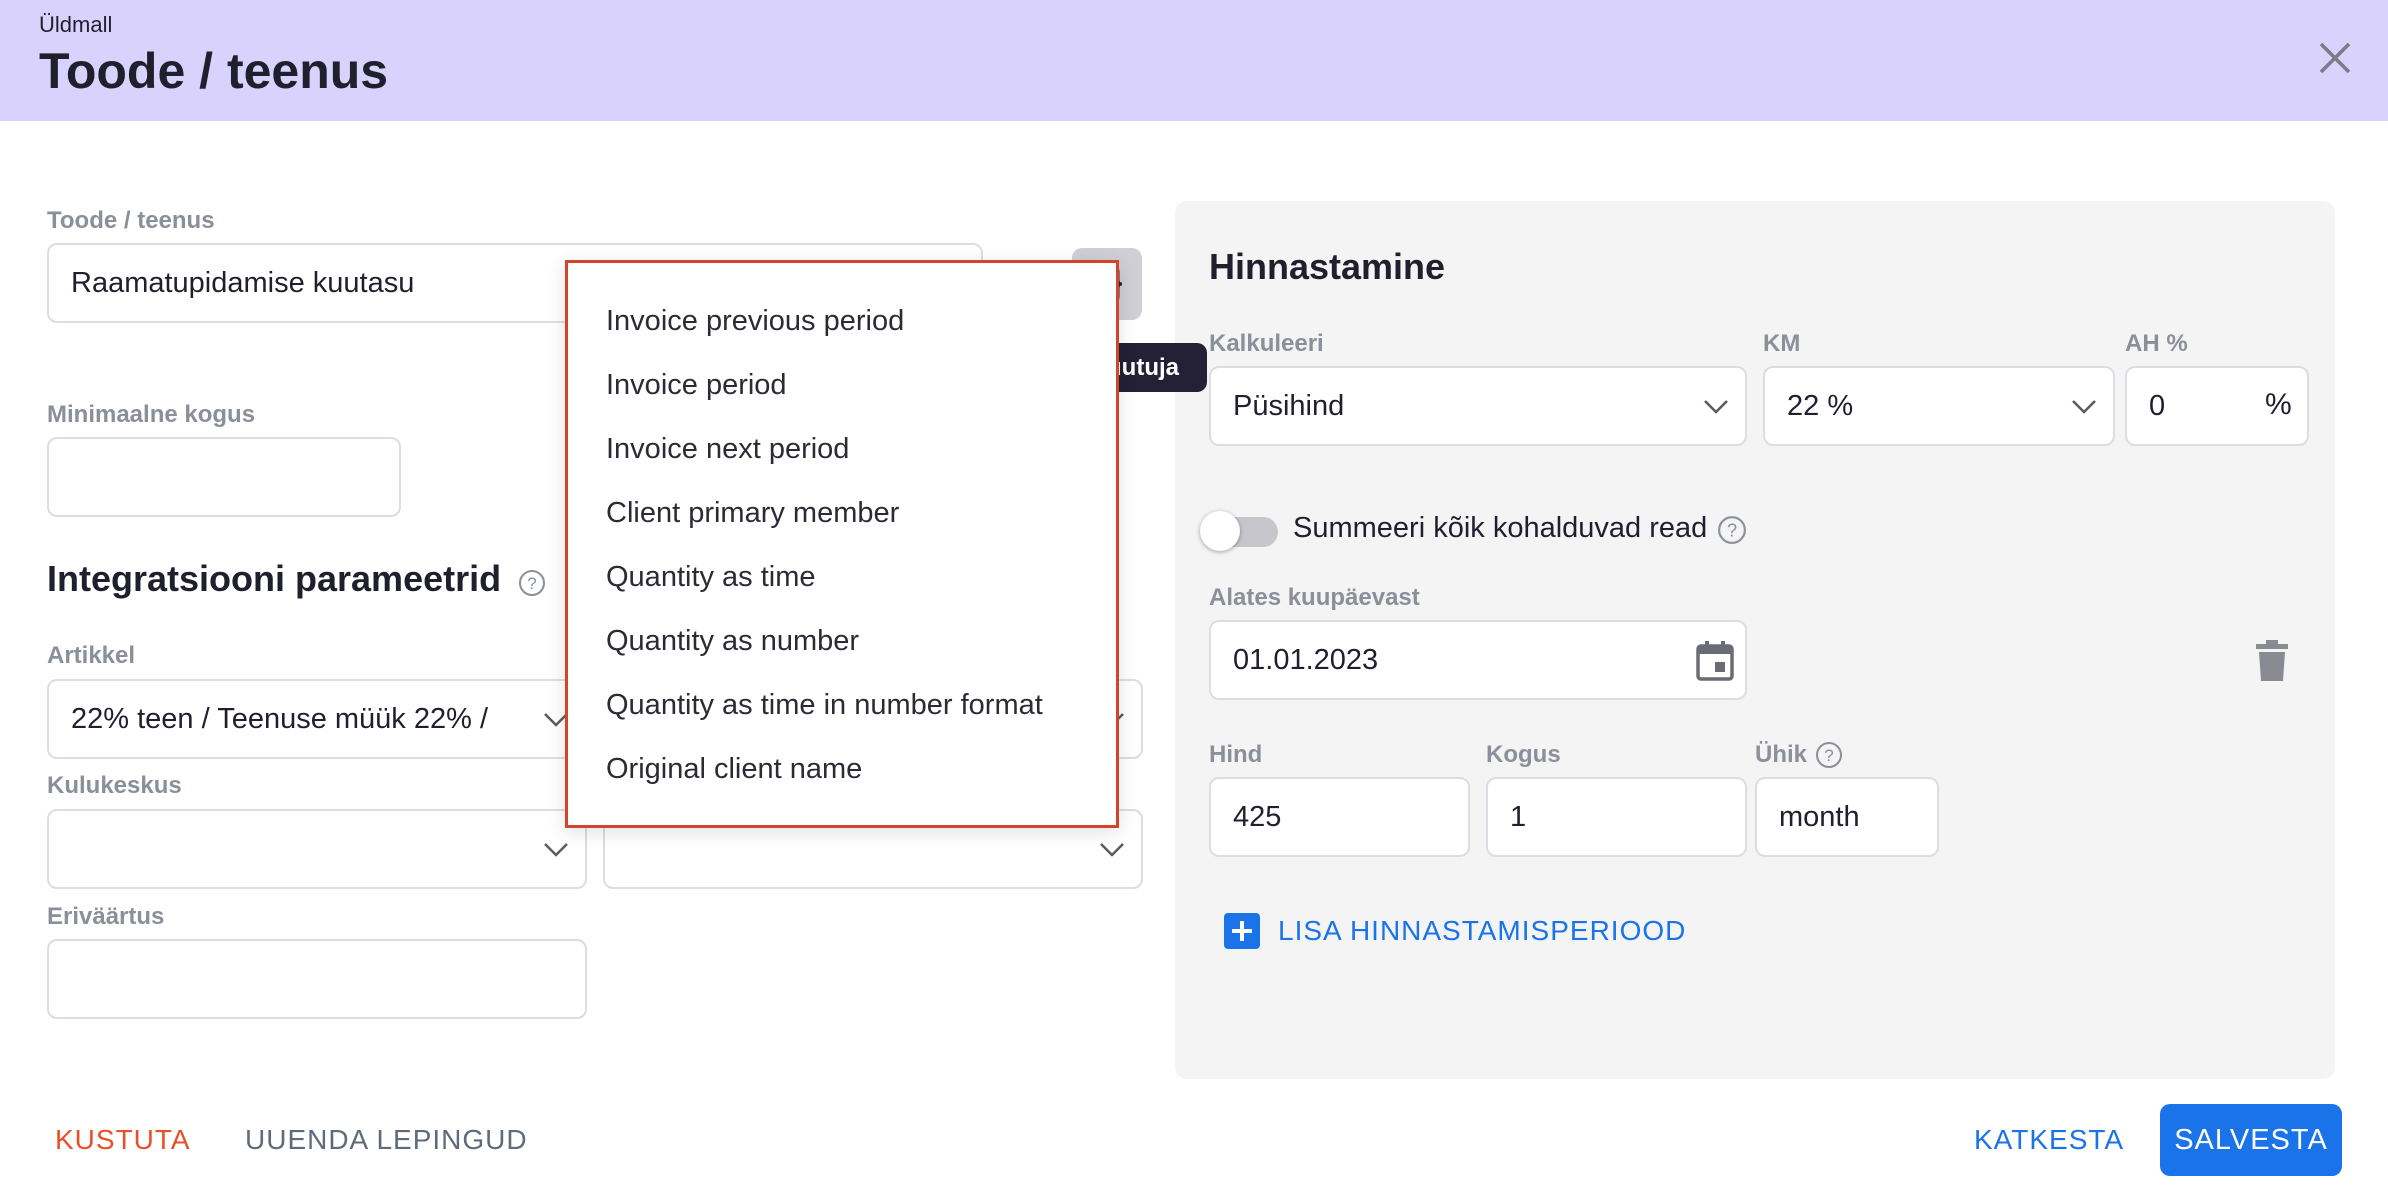  What do you see at coordinates (824, 705) in the screenshot?
I see `menu-item-quantity-as-time-number-format: Quantity as time in number format` at bounding box center [824, 705].